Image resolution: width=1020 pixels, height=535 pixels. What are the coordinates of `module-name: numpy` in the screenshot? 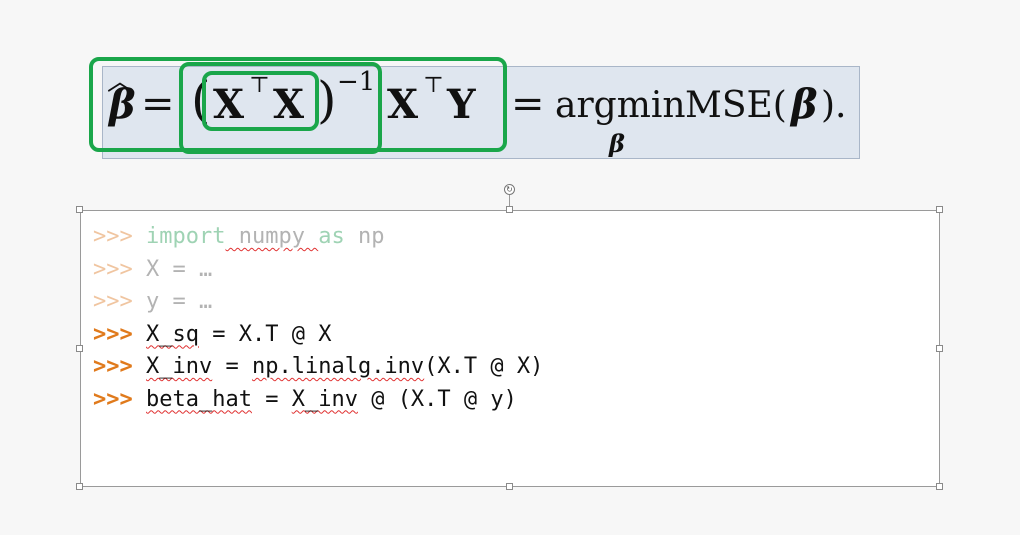 It's located at (272, 236).